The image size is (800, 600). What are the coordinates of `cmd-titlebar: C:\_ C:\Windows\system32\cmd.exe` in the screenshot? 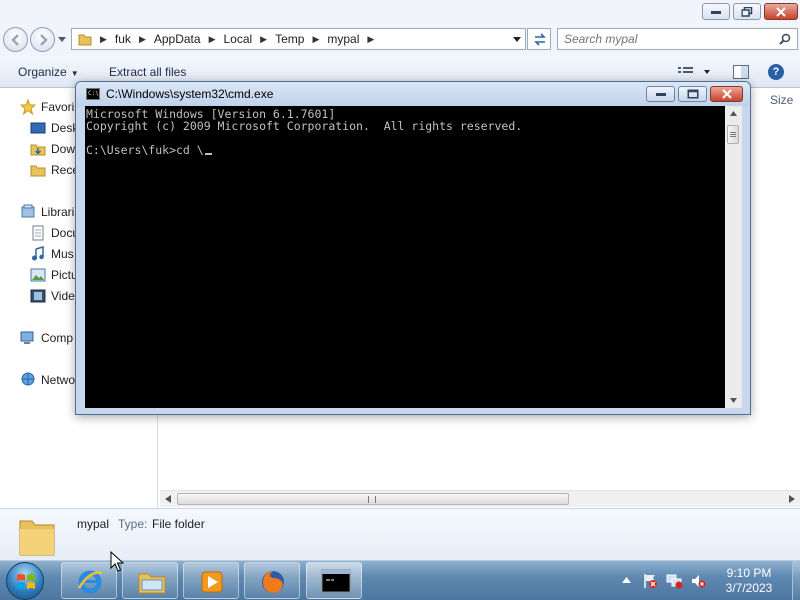 It's located at (413, 94).